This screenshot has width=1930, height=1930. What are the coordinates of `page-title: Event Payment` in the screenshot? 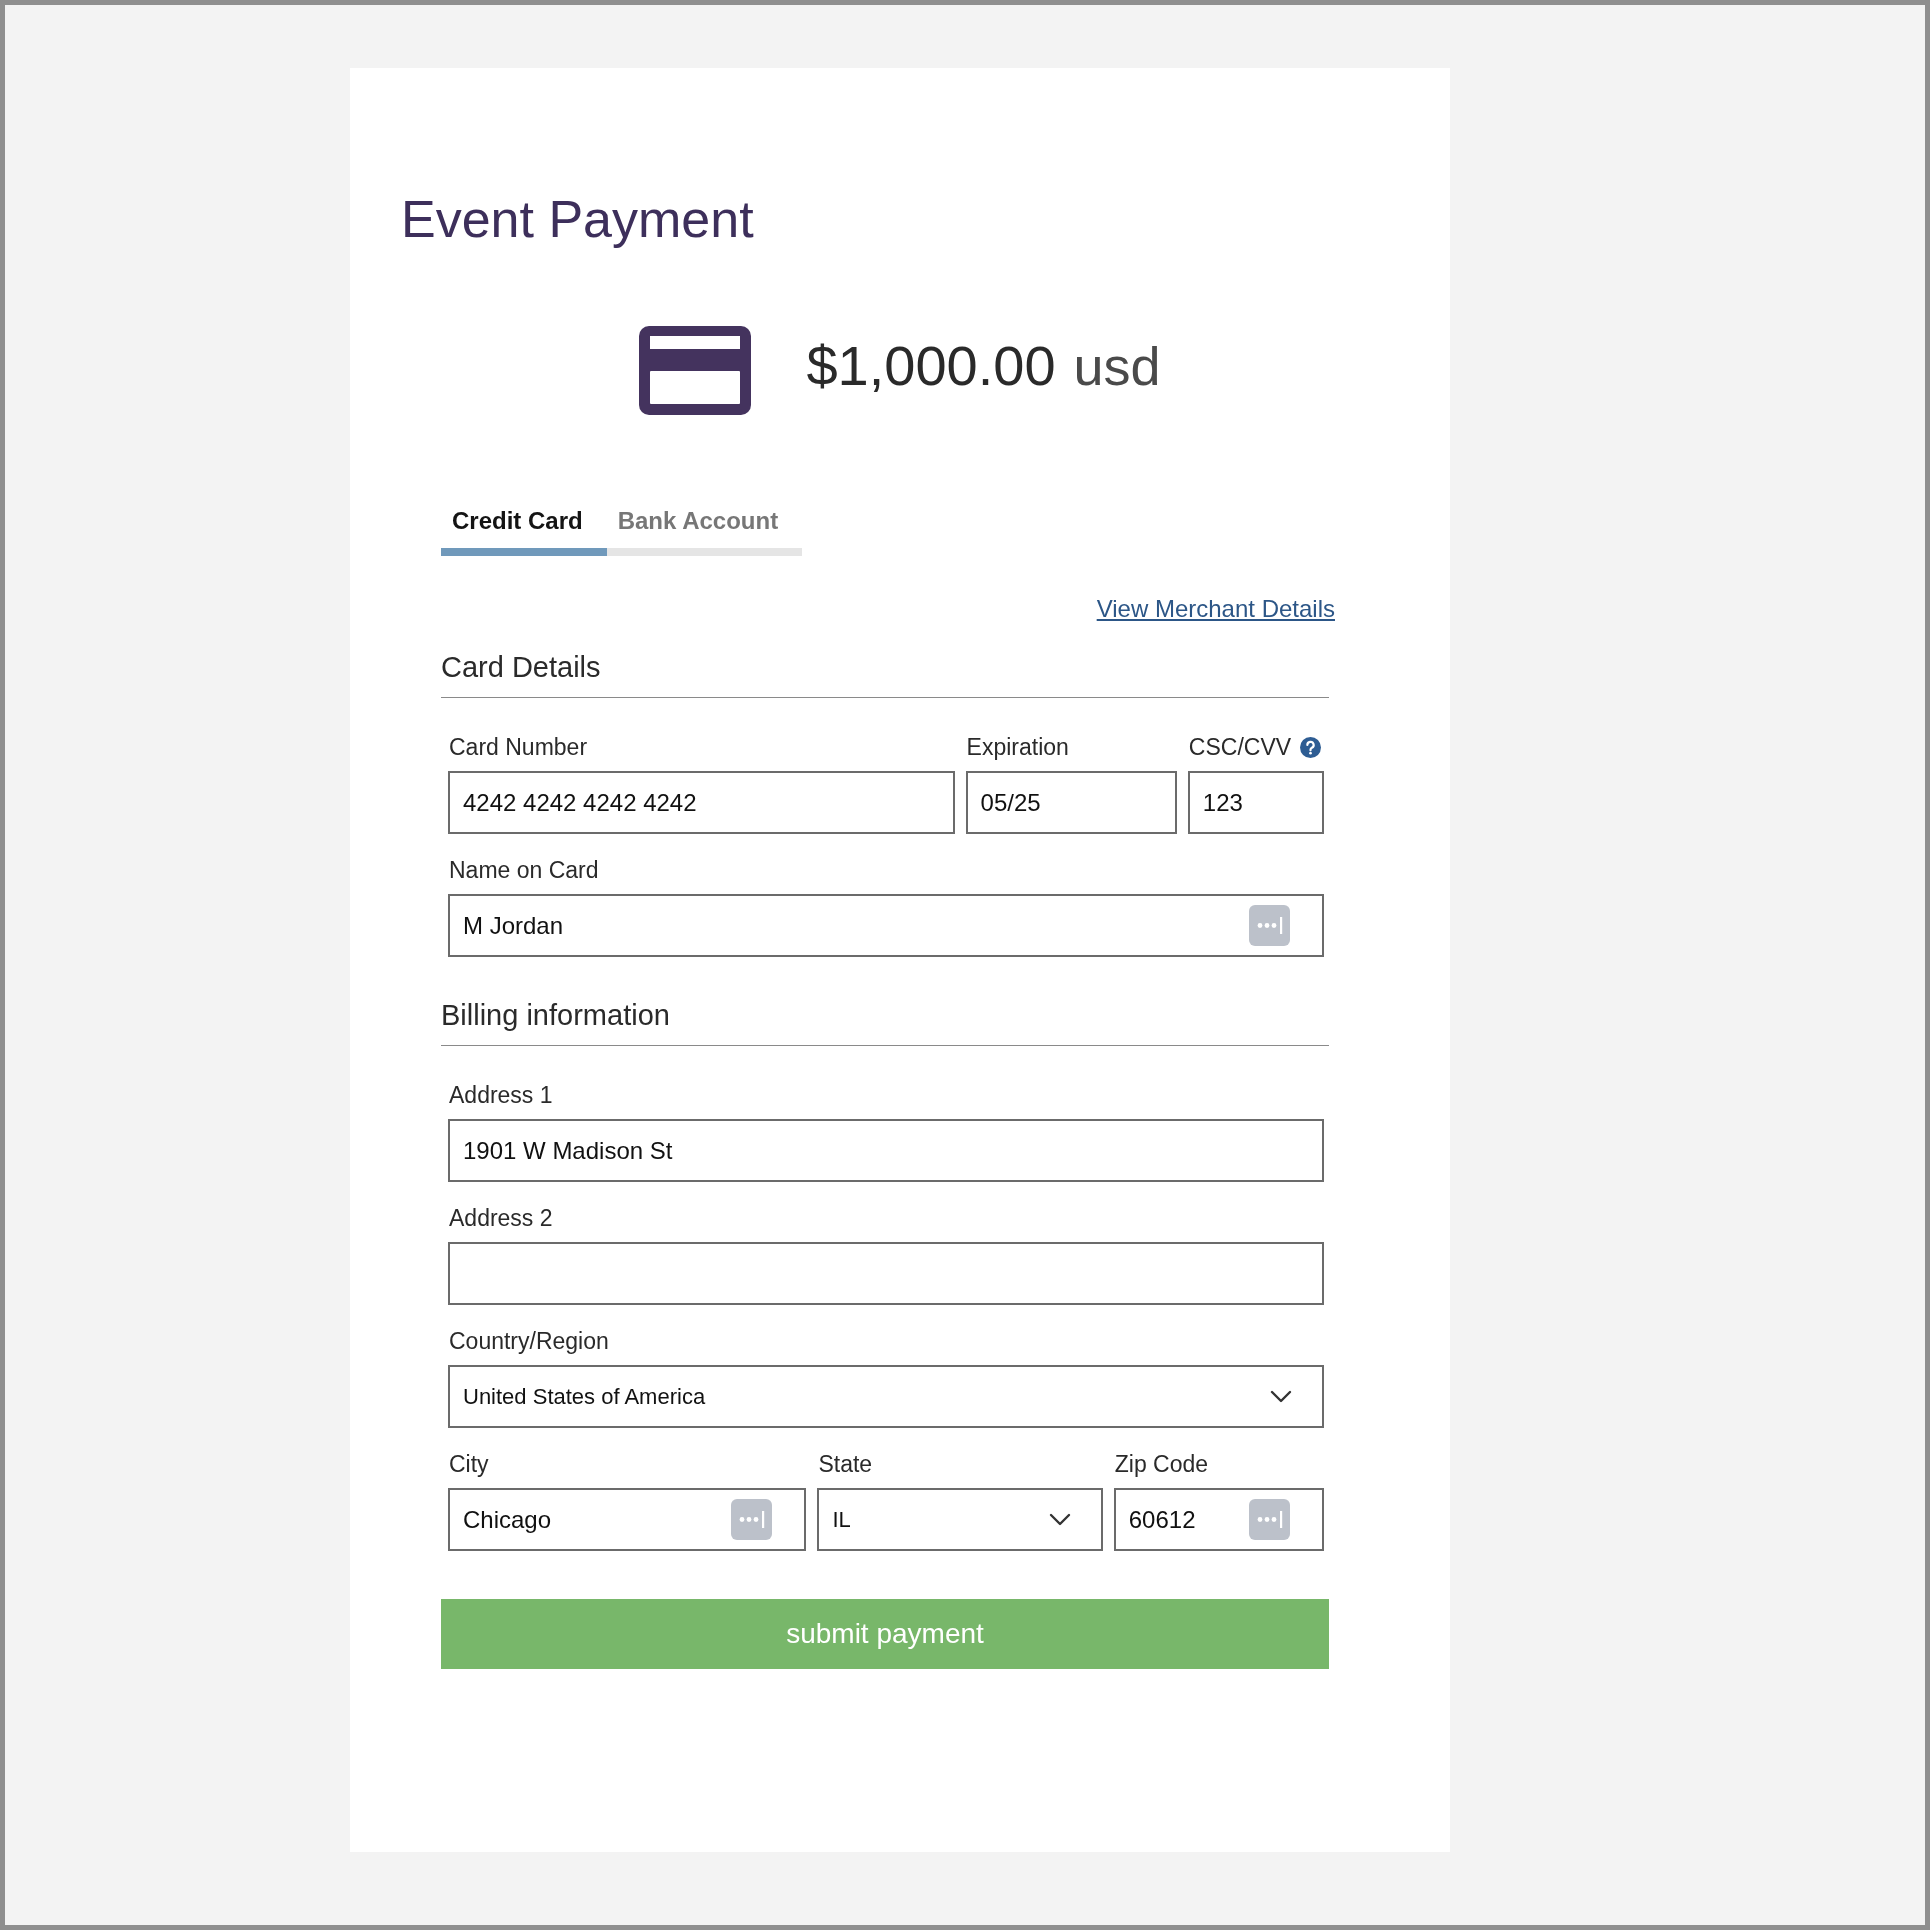 It's located at (577, 219).